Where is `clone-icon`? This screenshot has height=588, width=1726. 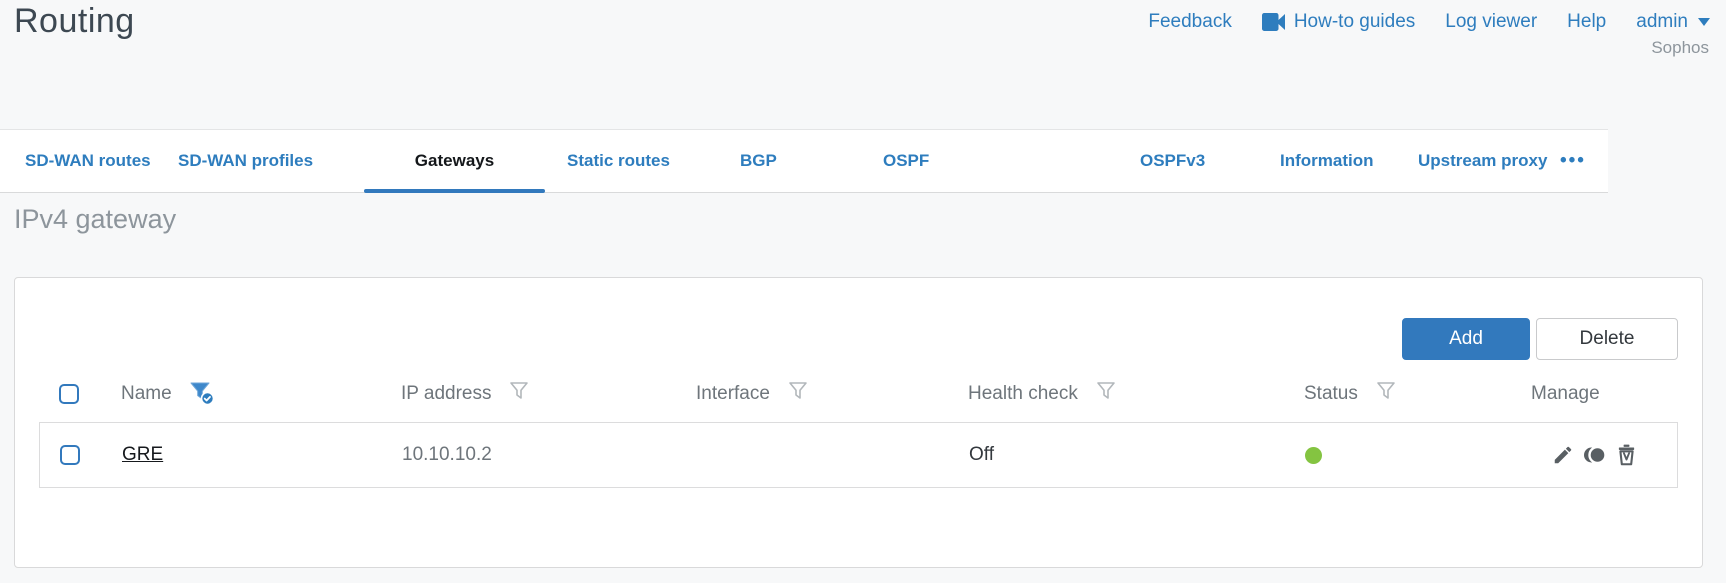 clone-icon is located at coordinates (1595, 455).